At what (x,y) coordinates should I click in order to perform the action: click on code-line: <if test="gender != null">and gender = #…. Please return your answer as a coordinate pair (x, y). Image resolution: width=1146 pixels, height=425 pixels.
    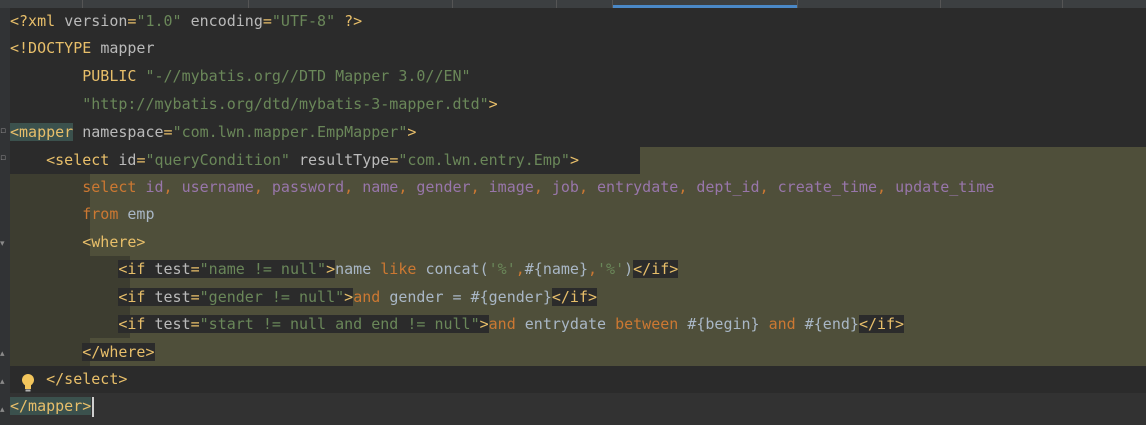
    Looking at the image, I should click on (304, 297).